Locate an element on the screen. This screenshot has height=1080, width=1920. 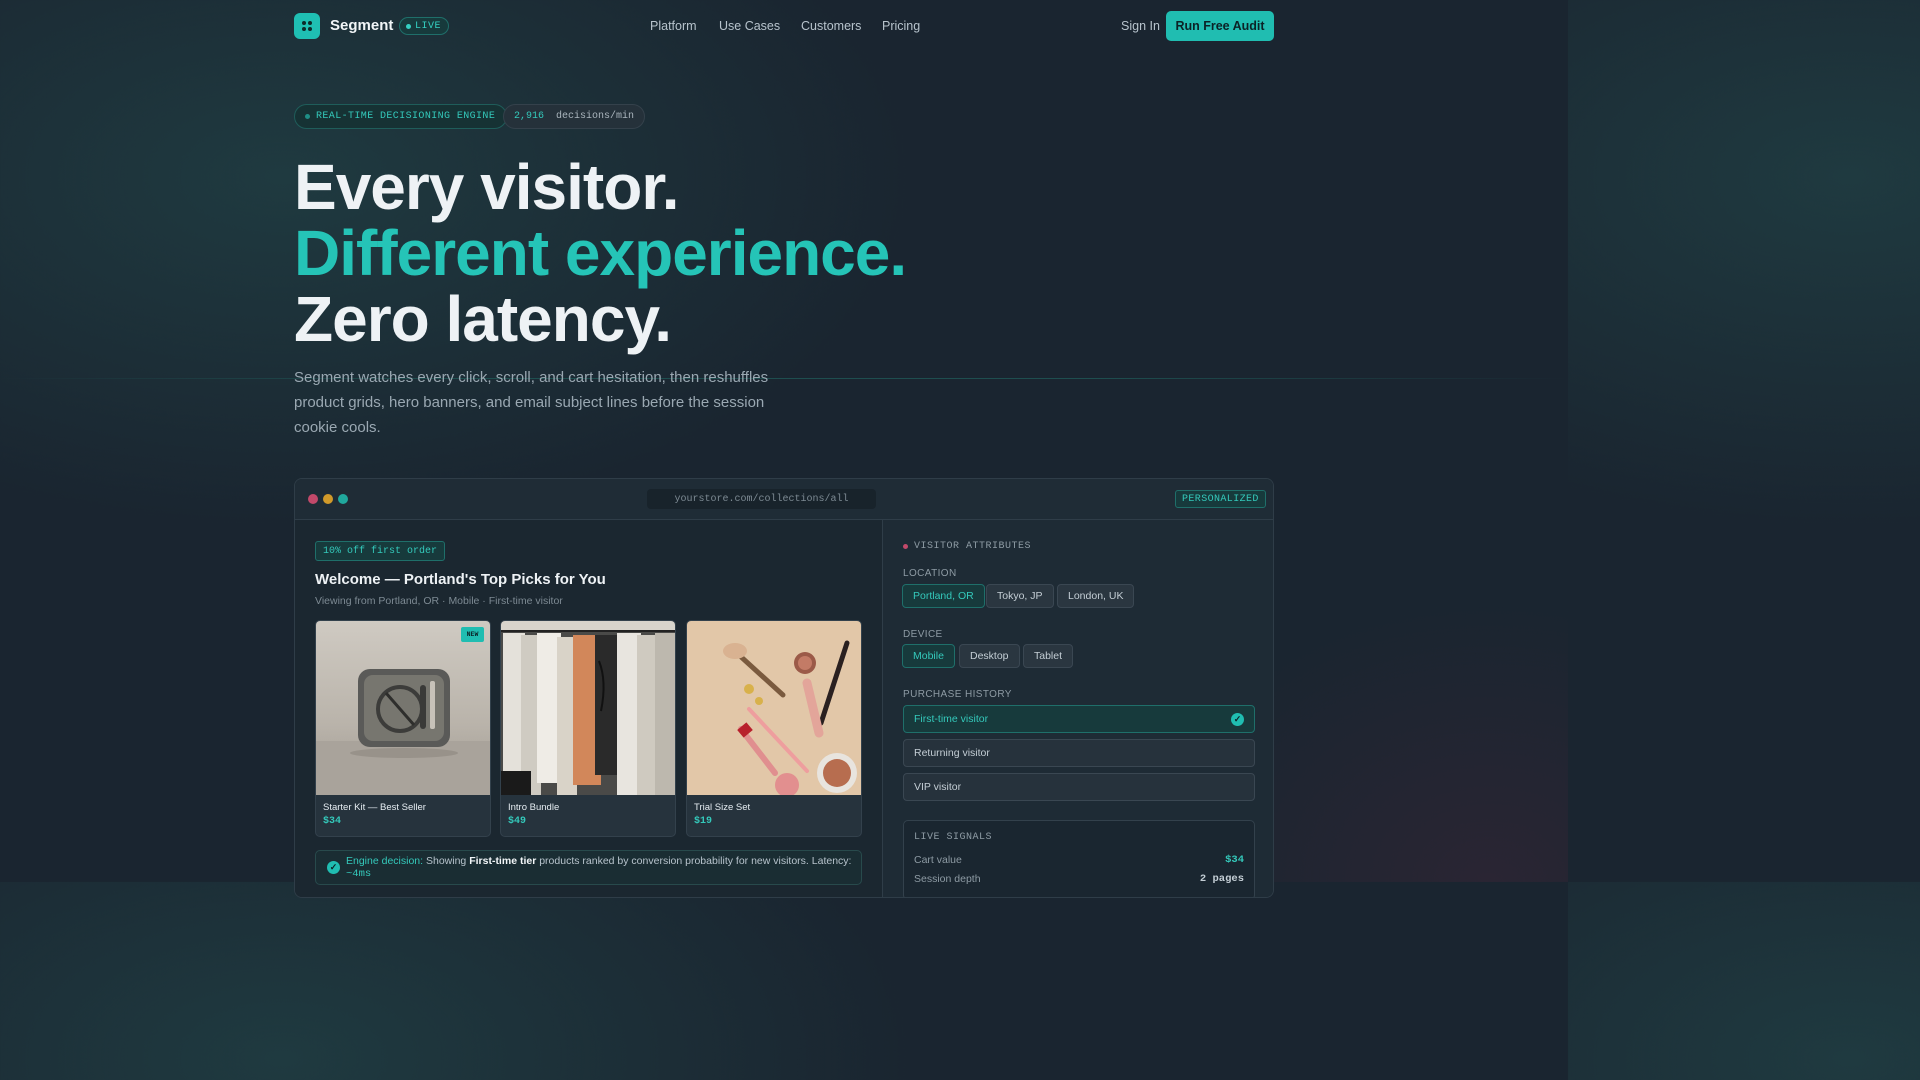
history-option-vip: VIP visitor is located at coordinates (1079, 787).